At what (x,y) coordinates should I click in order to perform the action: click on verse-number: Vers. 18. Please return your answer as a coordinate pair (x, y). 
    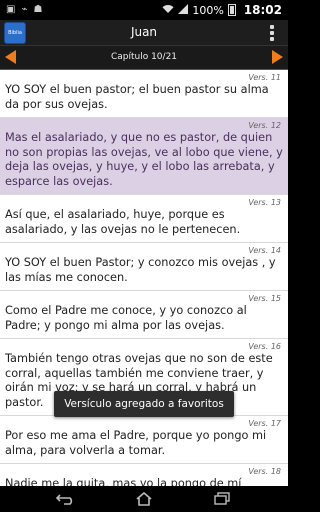
    Looking at the image, I should click on (264, 471).